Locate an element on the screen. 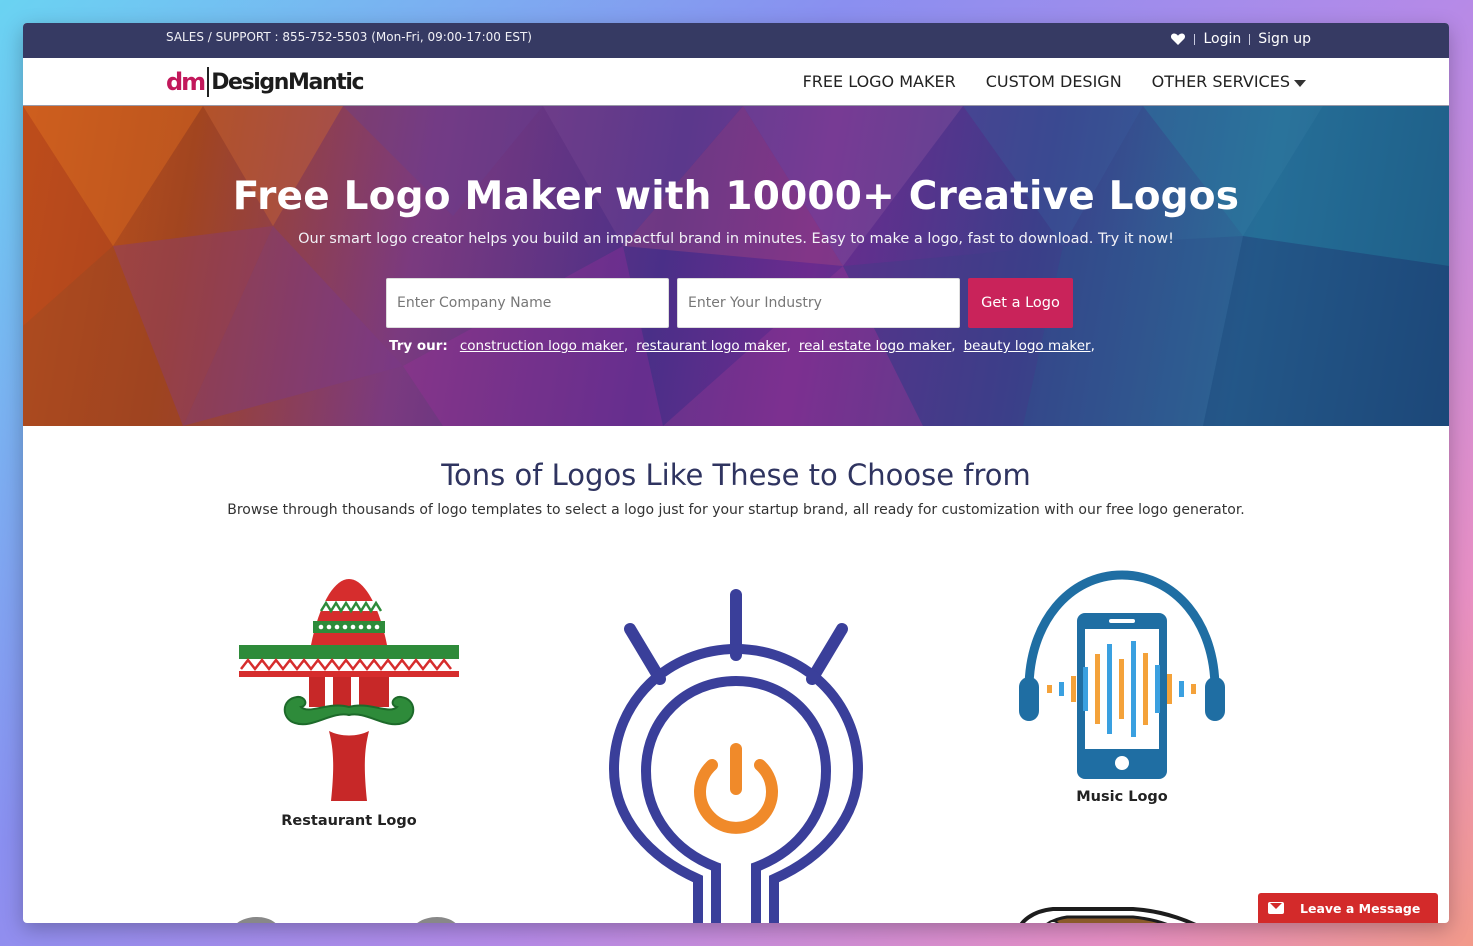 This screenshot has height=946, width=1473. beauty-logo-maker-link: beauty logo maker is located at coordinates (1027, 346).